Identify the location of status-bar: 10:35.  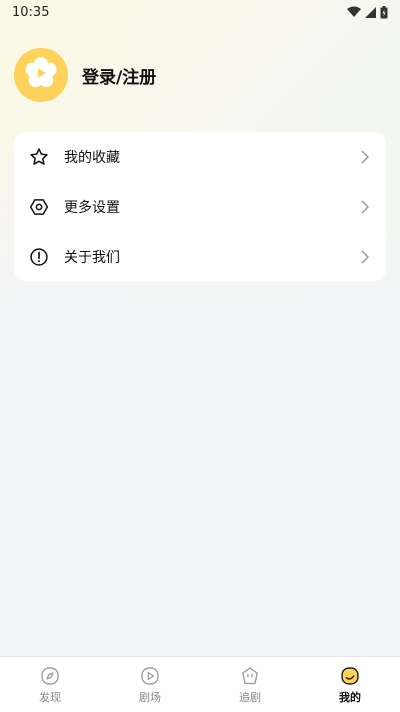
(200, 12).